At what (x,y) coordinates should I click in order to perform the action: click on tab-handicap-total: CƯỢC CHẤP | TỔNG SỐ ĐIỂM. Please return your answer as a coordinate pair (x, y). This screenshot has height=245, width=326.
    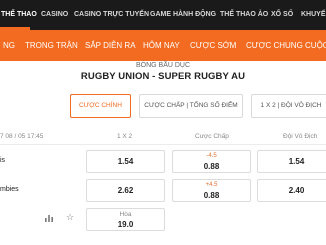
    Looking at the image, I should click on (191, 106).